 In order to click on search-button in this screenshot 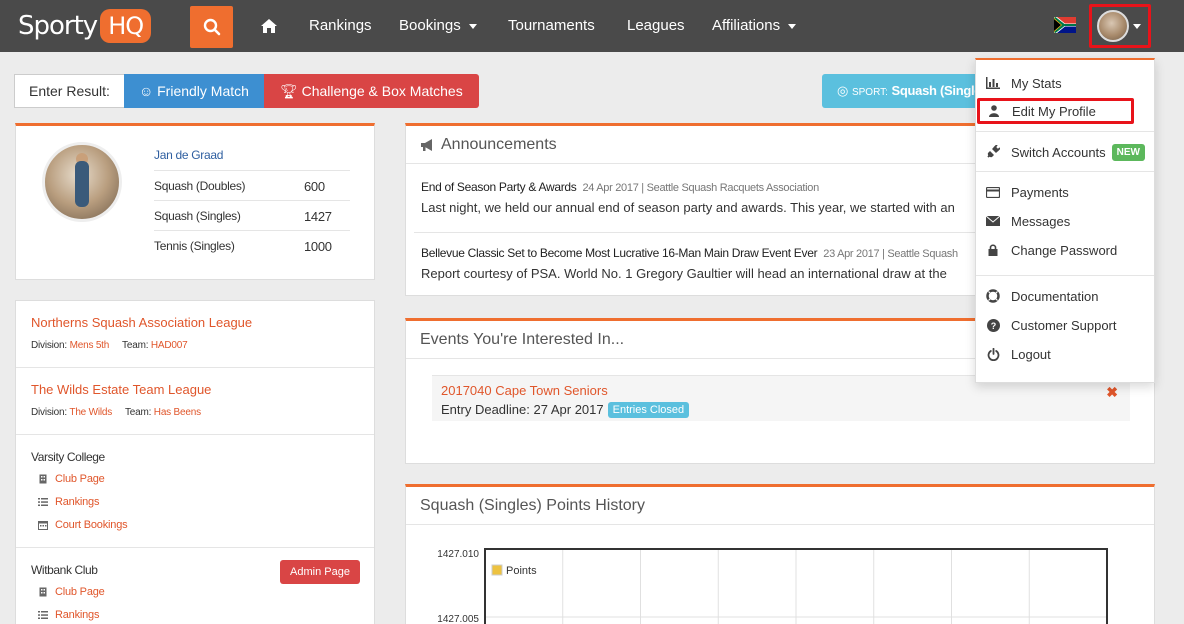, I will do `click(211, 27)`.